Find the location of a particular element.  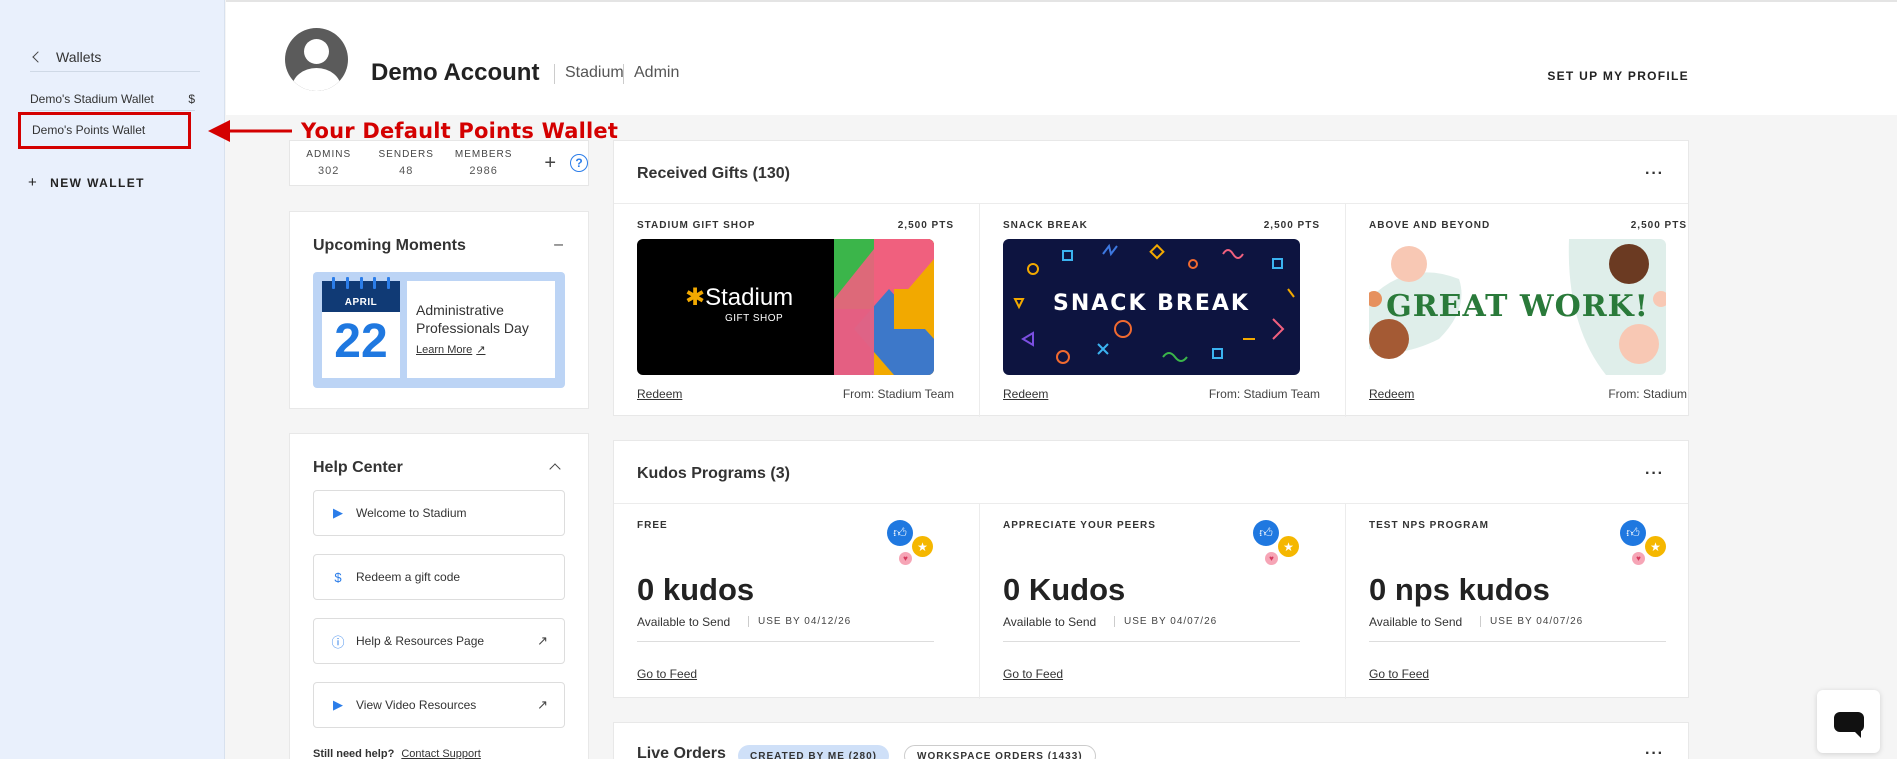

program-name: FREE is located at coordinates (652, 525).